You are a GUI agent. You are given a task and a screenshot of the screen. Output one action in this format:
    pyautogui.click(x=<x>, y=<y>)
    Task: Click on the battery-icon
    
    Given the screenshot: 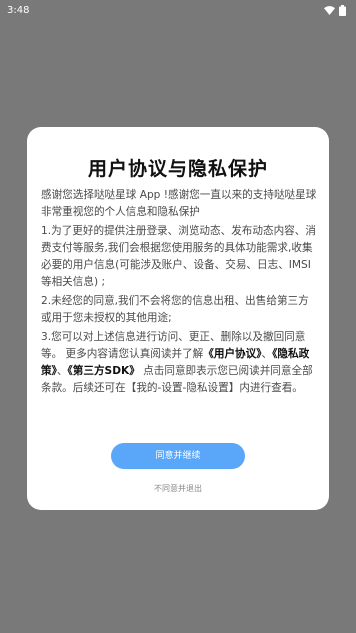 What is the action you would take?
    pyautogui.click(x=342, y=10)
    